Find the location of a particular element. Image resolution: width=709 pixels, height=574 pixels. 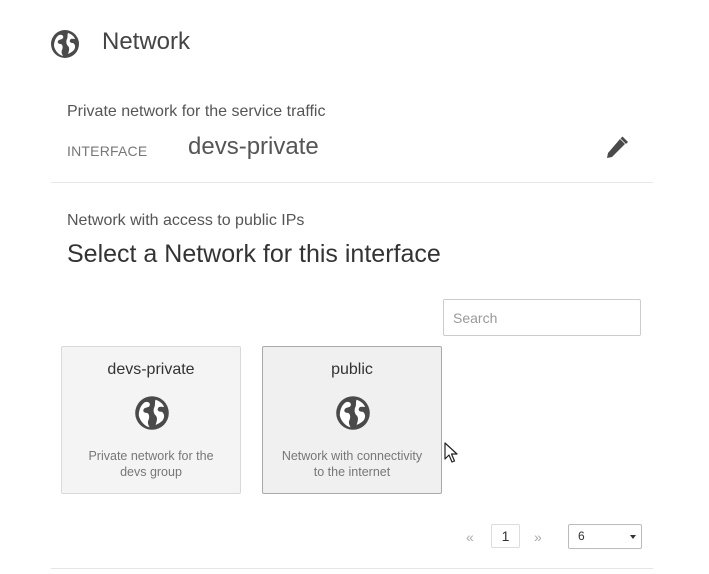

pagination-next-button: » is located at coordinates (538, 537).